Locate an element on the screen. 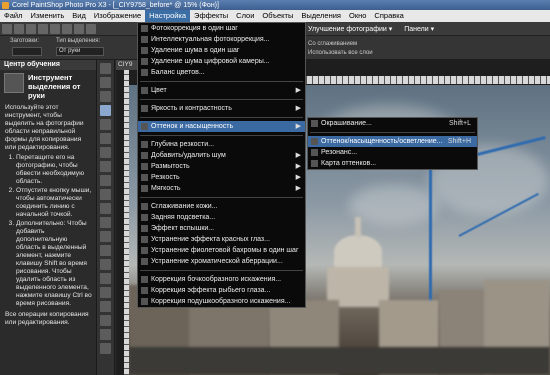 Image resolution: width=550 pixels, height=375 pixels. menu-item: Окно is located at coordinates (357, 16).